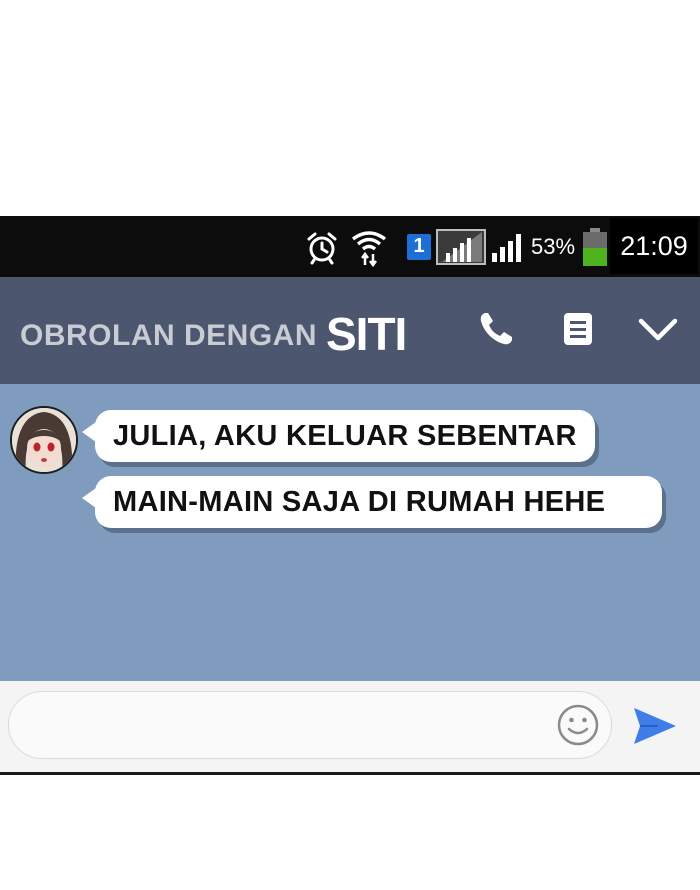 Image resolution: width=700 pixels, height=890 pixels. I want to click on signal-icon, so click(484, 246).